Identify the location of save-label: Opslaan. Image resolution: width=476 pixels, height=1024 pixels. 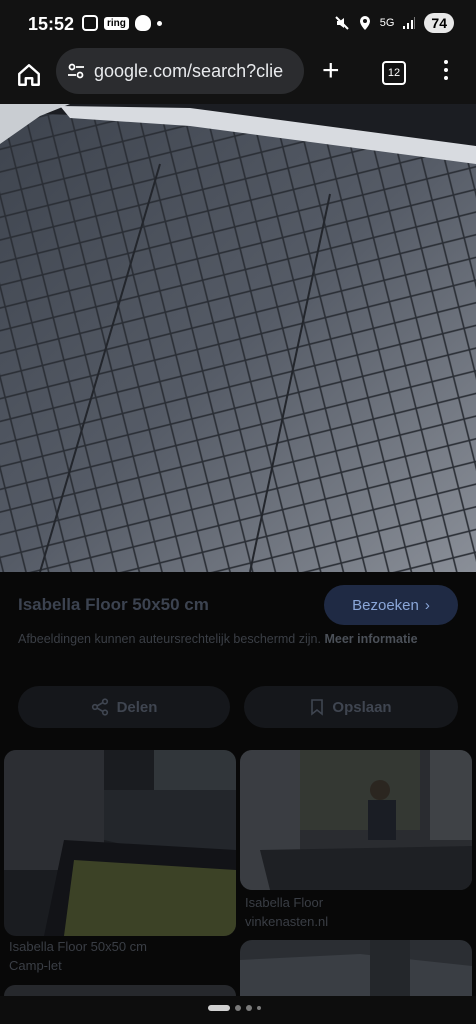
(362, 707).